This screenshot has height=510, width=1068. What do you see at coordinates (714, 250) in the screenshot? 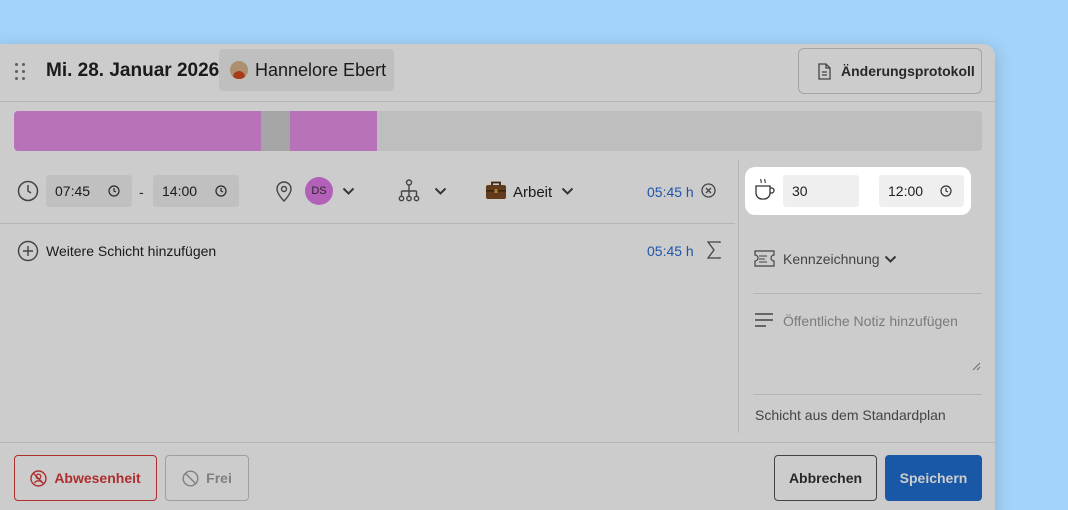
I see `sum-icon` at bounding box center [714, 250].